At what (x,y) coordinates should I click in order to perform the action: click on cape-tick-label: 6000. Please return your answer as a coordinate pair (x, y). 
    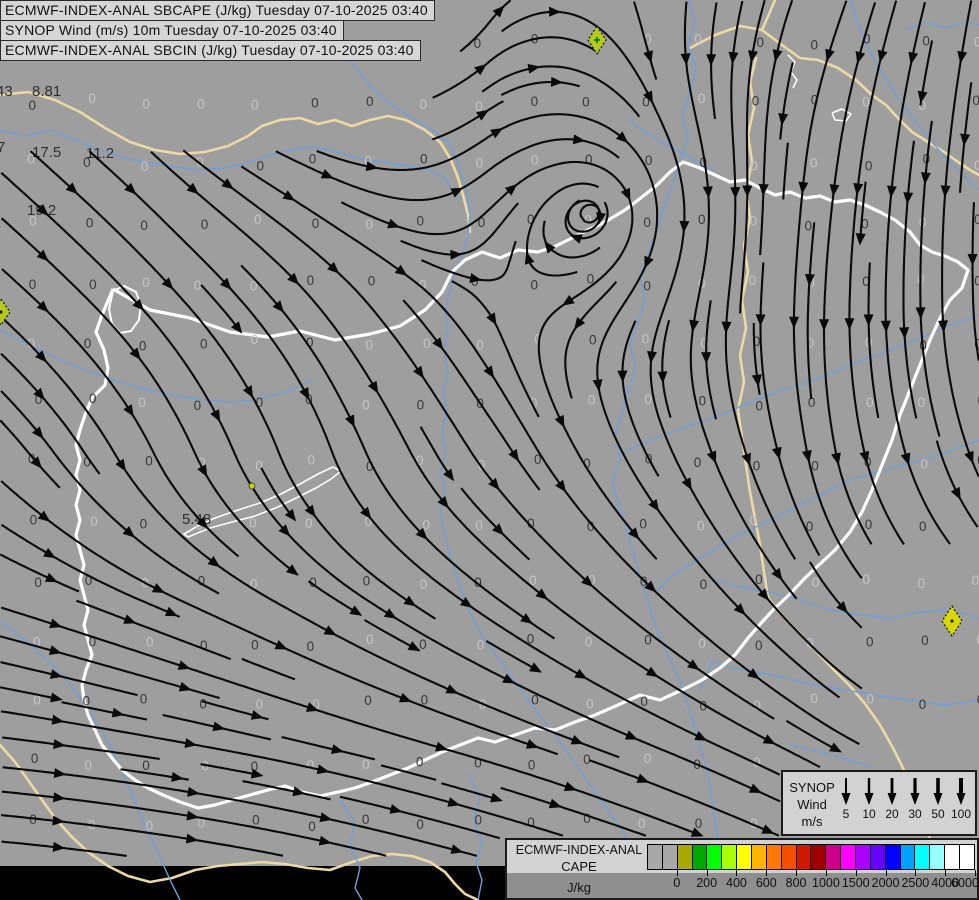
    Looking at the image, I should click on (965, 883).